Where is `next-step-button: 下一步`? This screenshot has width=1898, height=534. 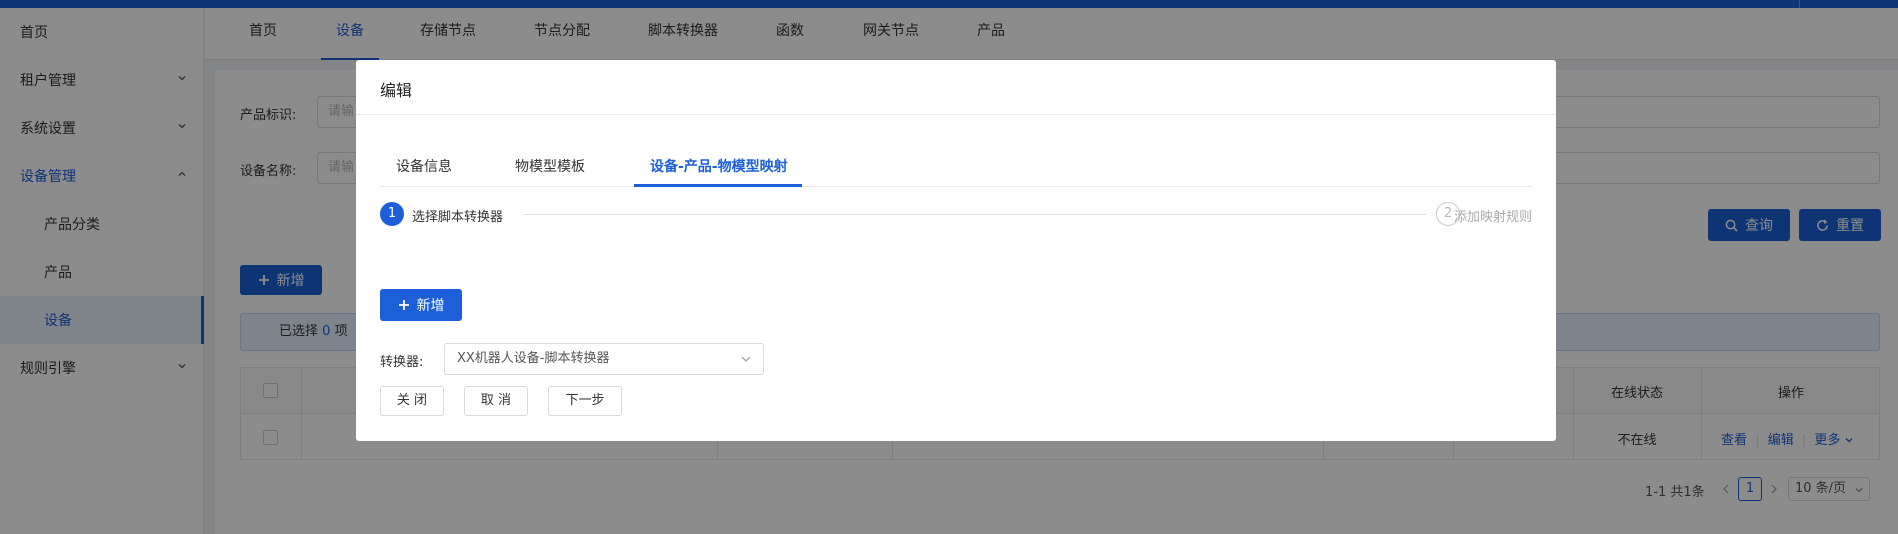
next-step-button: 下一步 is located at coordinates (585, 401).